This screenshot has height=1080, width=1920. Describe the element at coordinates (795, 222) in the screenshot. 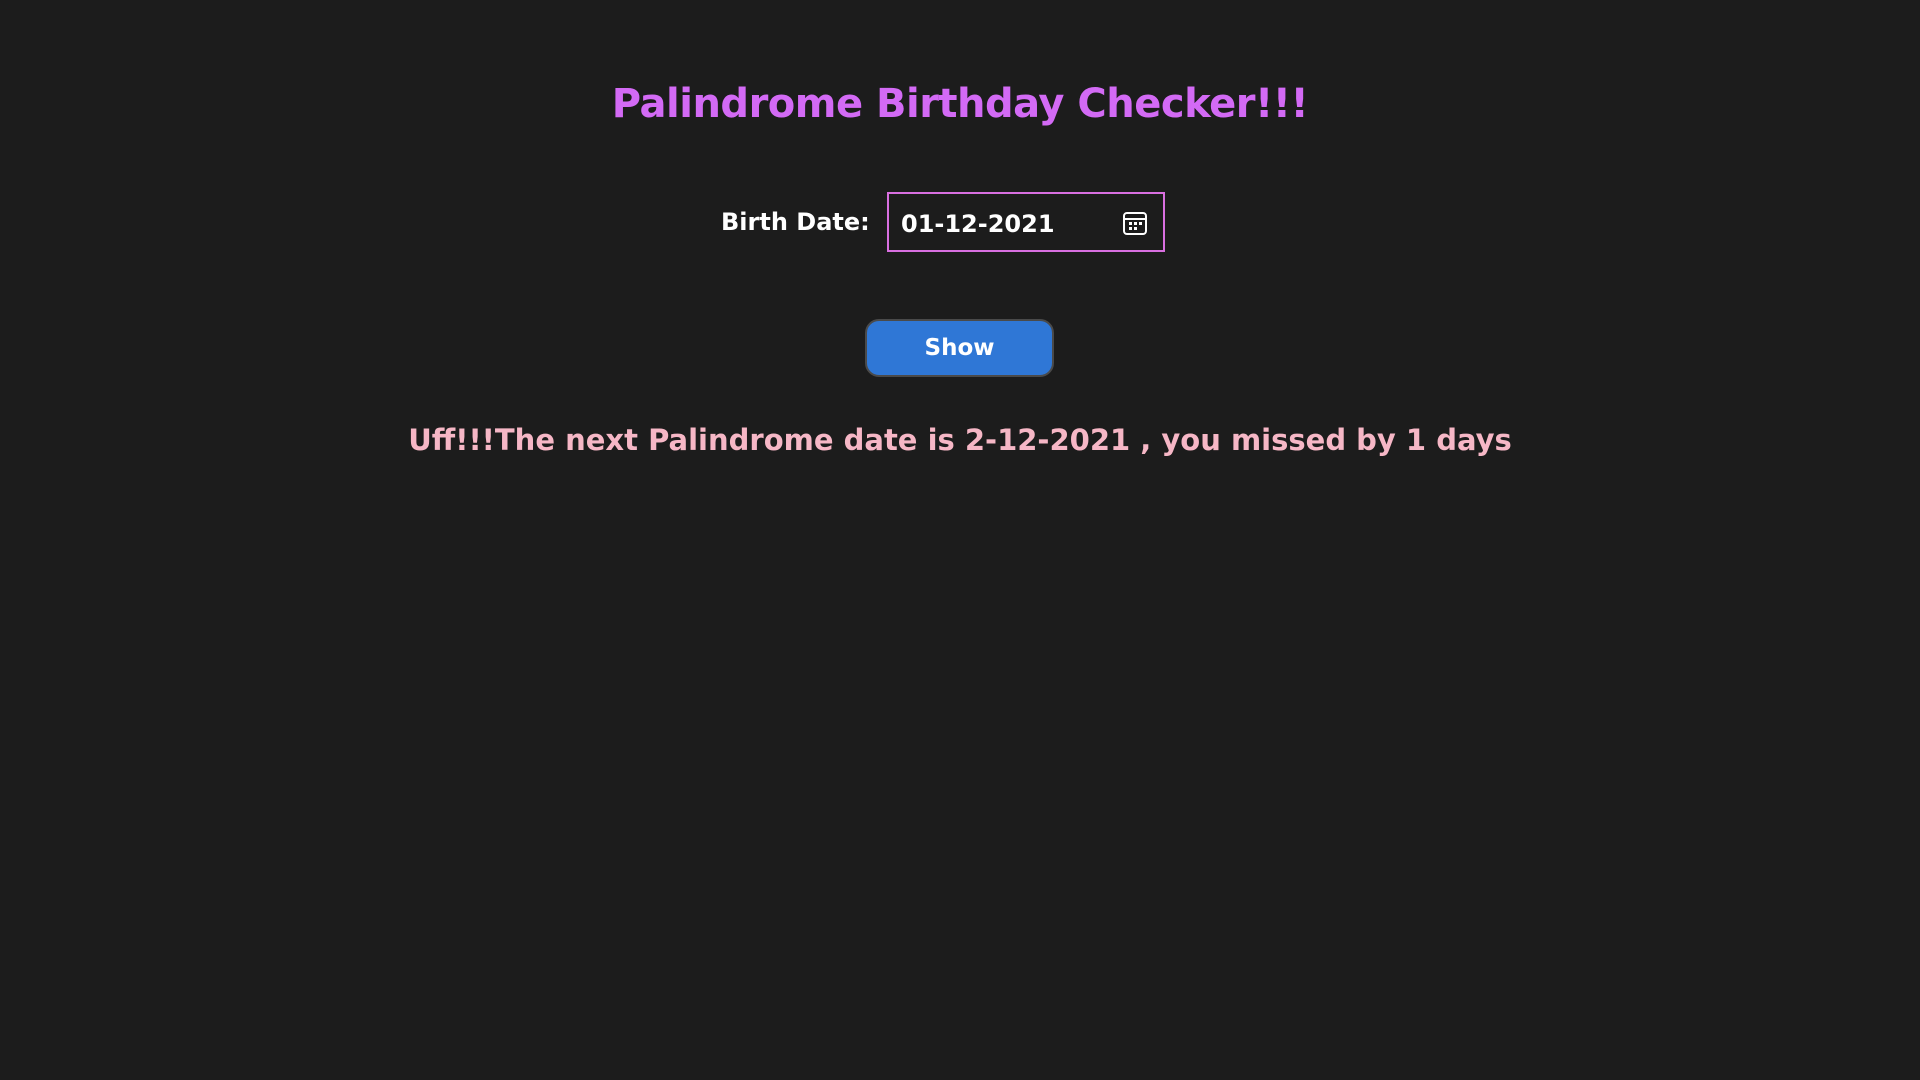

I see `birth-date-label: Birth Date:` at that location.